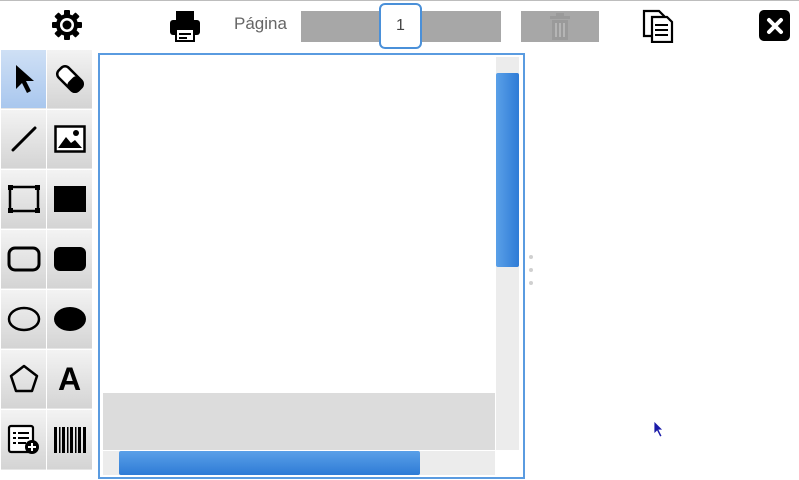 The image size is (799, 480). I want to click on settings-button, so click(67, 25).